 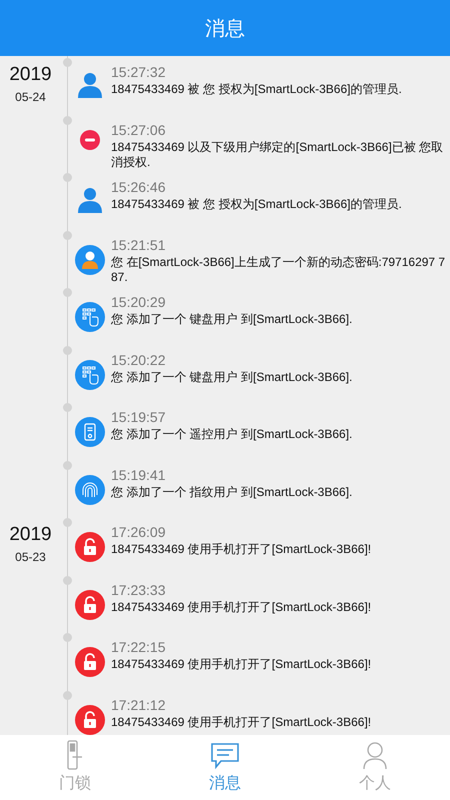 What do you see at coordinates (225, 28) in the screenshot?
I see `header-title: 消息` at bounding box center [225, 28].